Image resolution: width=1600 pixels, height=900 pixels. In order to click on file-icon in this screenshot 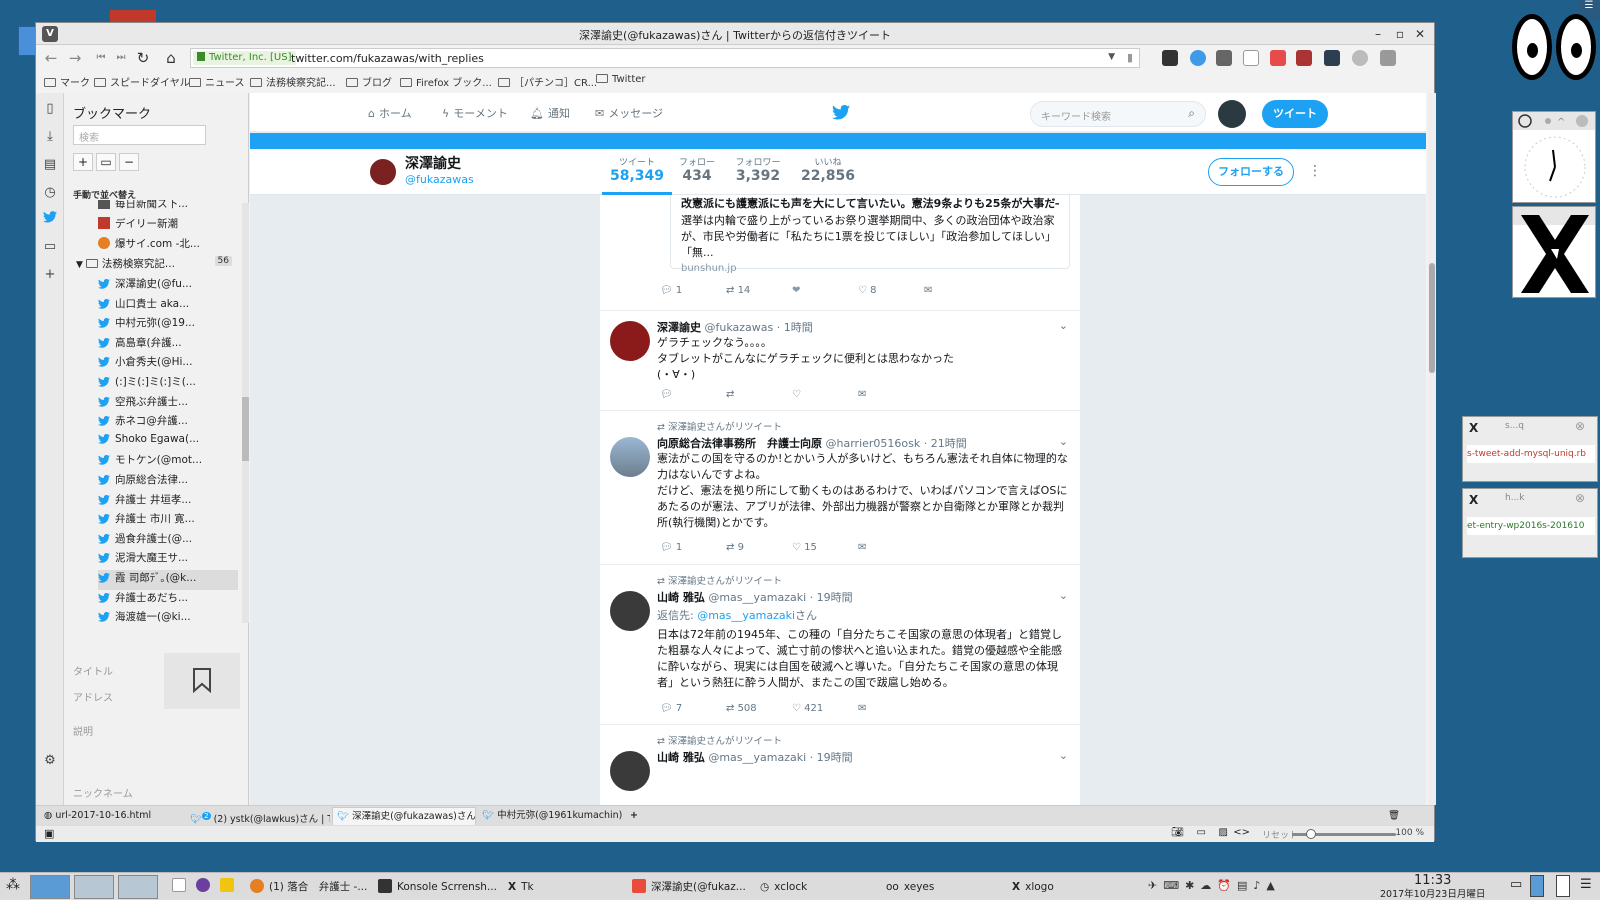, I will do `click(181, 885)`.